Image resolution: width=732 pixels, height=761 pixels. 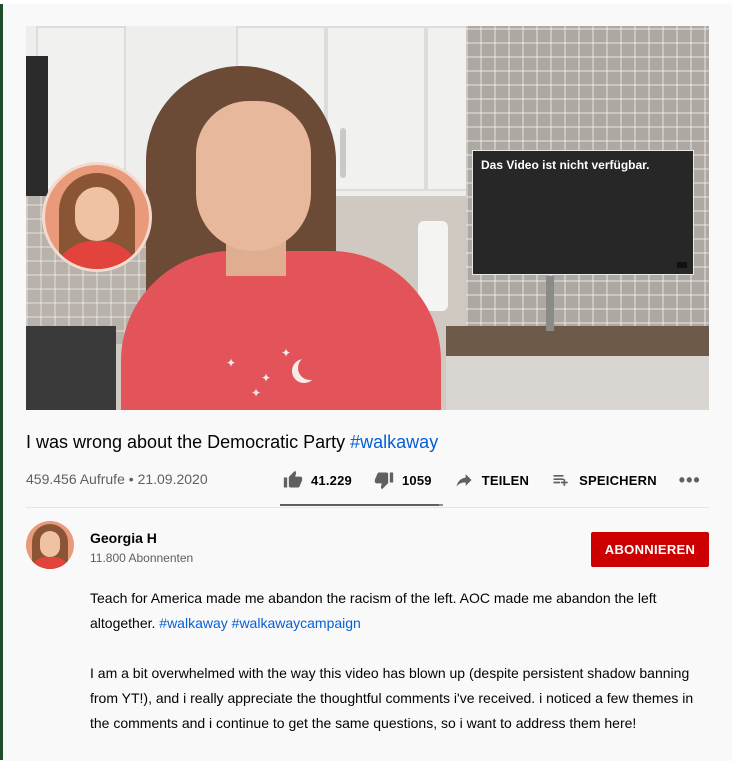 I want to click on video-info: 459.456 Aufrufe • 21.09.2020, so click(x=117, y=479).